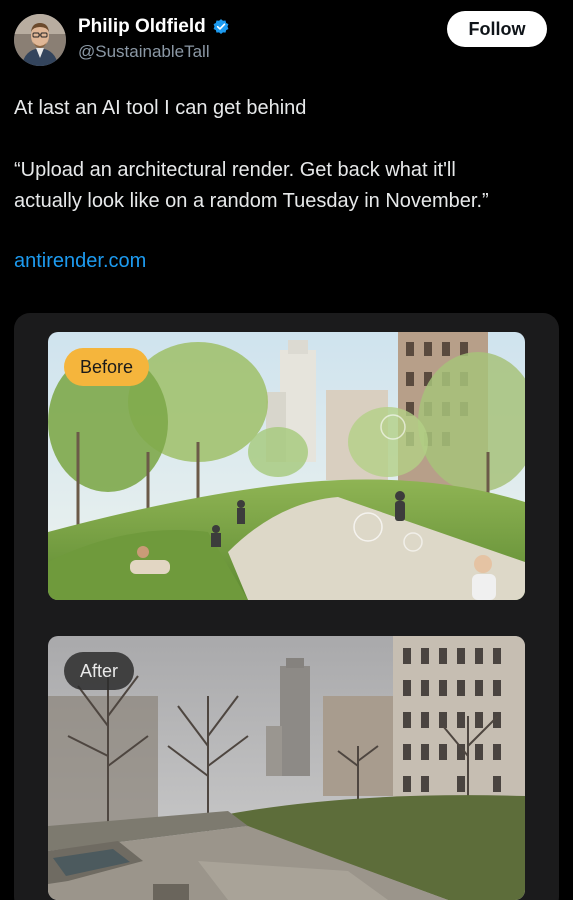 Image resolution: width=573 pixels, height=900 pixels. Describe the element at coordinates (142, 27) in the screenshot. I see `author-name: Philip Oldfield` at that location.